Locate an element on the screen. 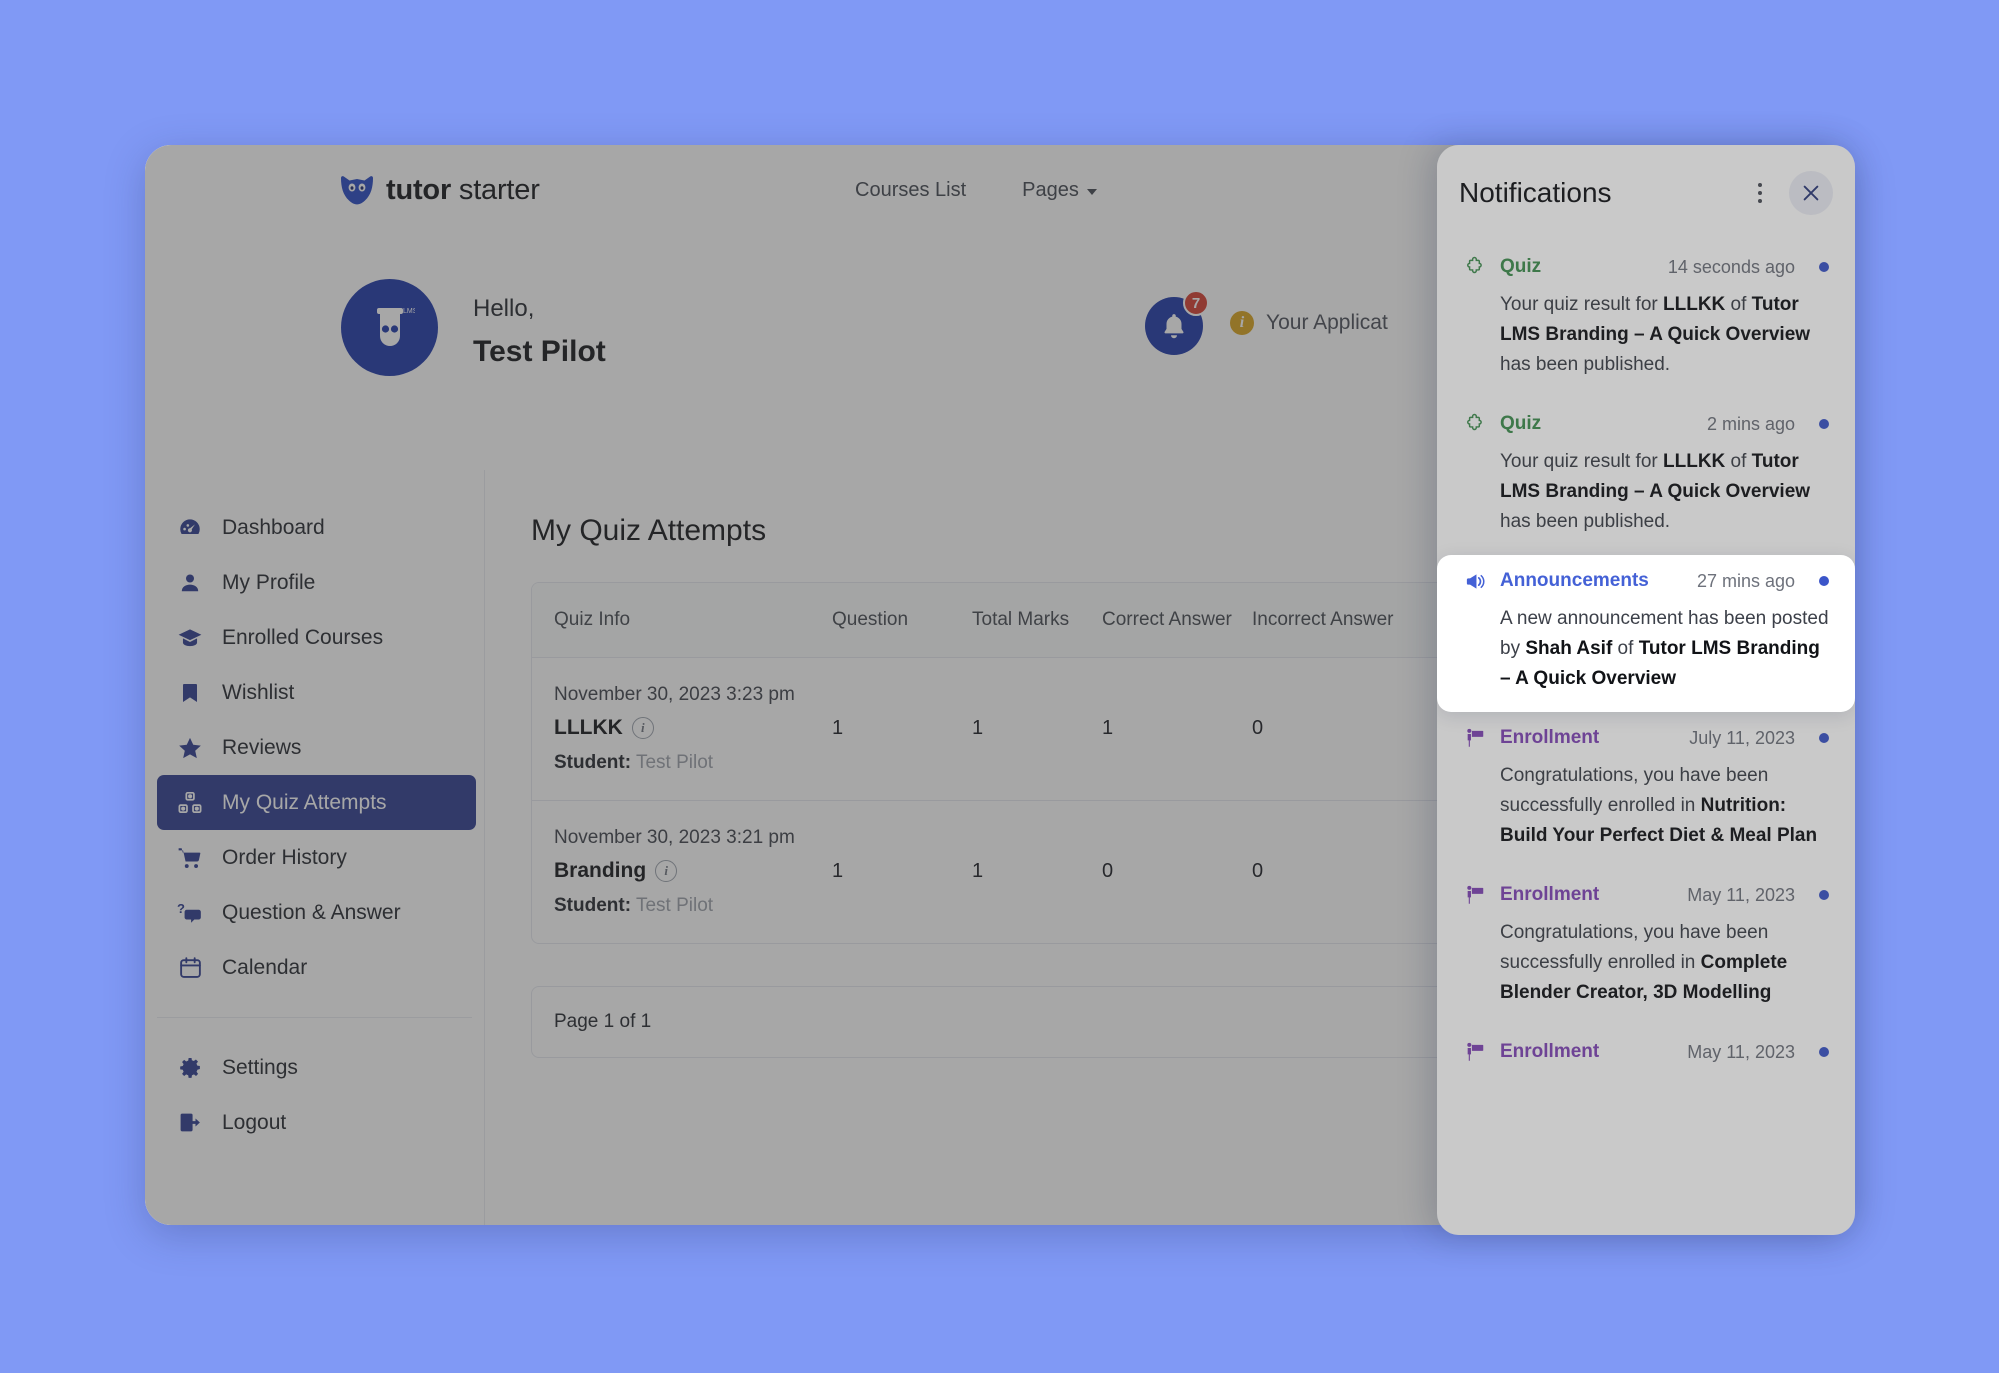  sidebar-item-label: Dashboard is located at coordinates (273, 527).